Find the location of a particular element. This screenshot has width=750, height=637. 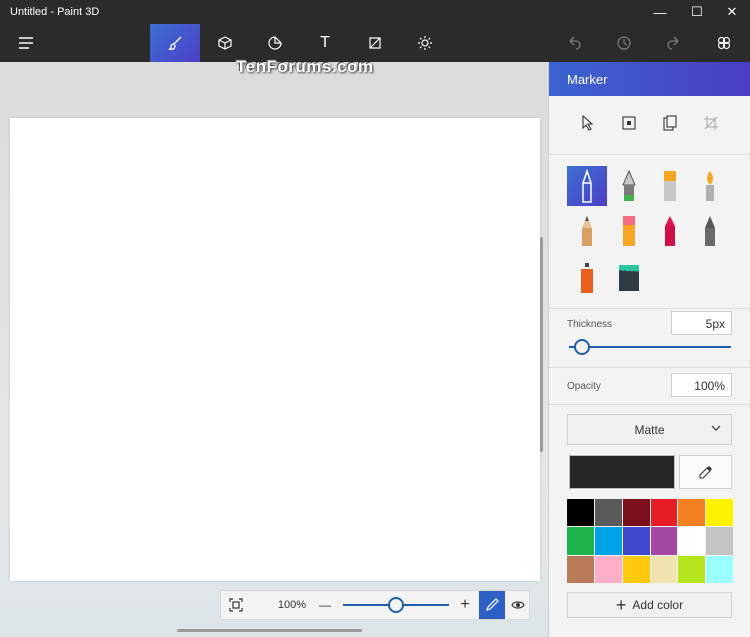

magic-select-icon is located at coordinates (629, 123).